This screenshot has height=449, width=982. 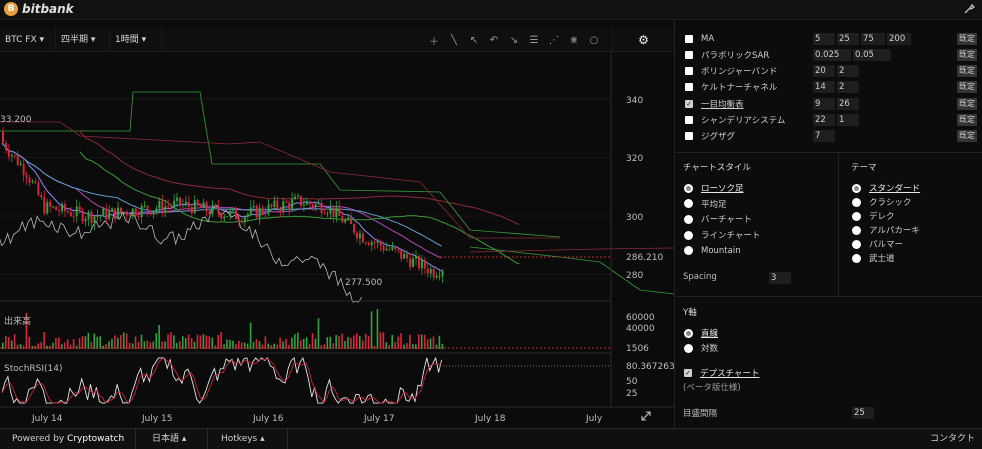 I want to click on crosshair-icon: ＋, so click(x=434, y=40).